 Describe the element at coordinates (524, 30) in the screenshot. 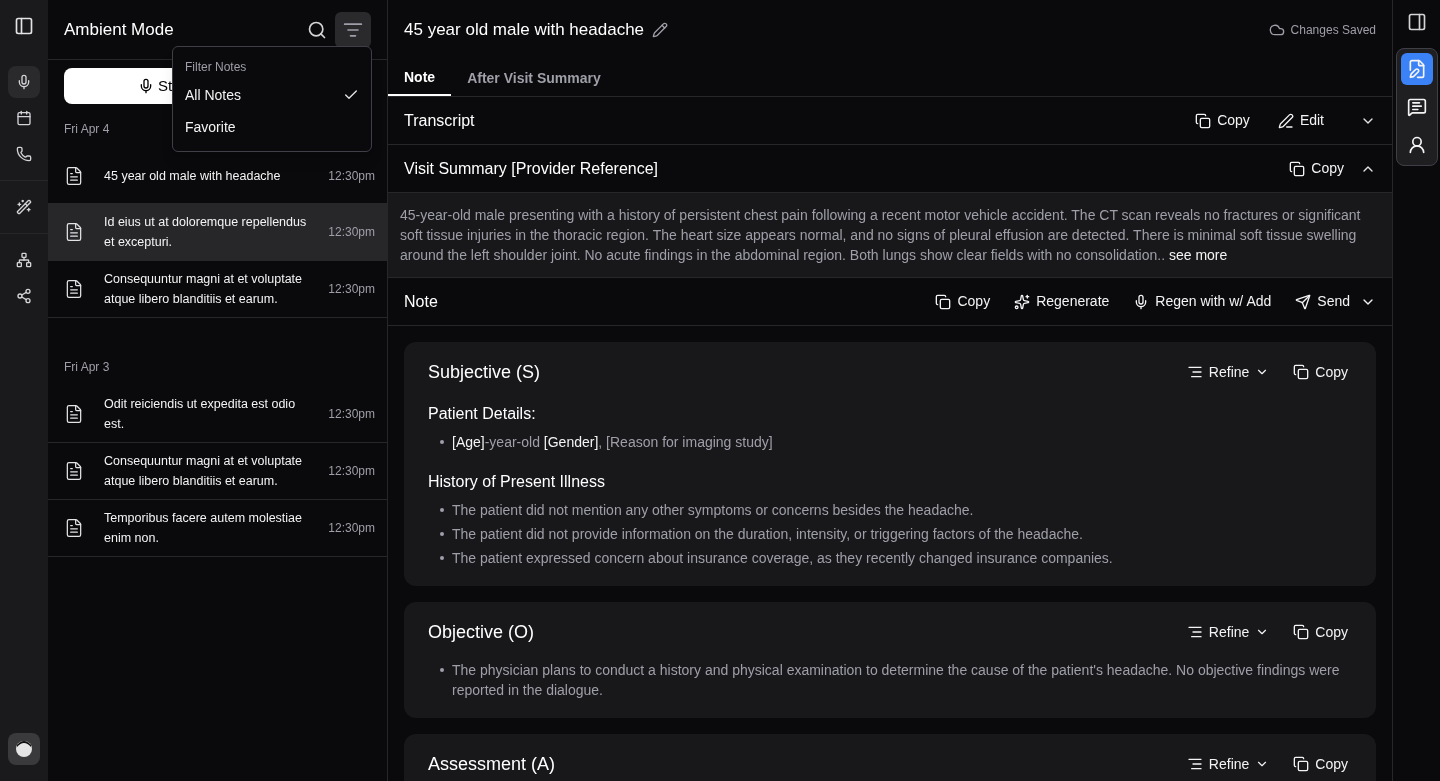

I see `note-heading: 45 year old male with headache` at that location.